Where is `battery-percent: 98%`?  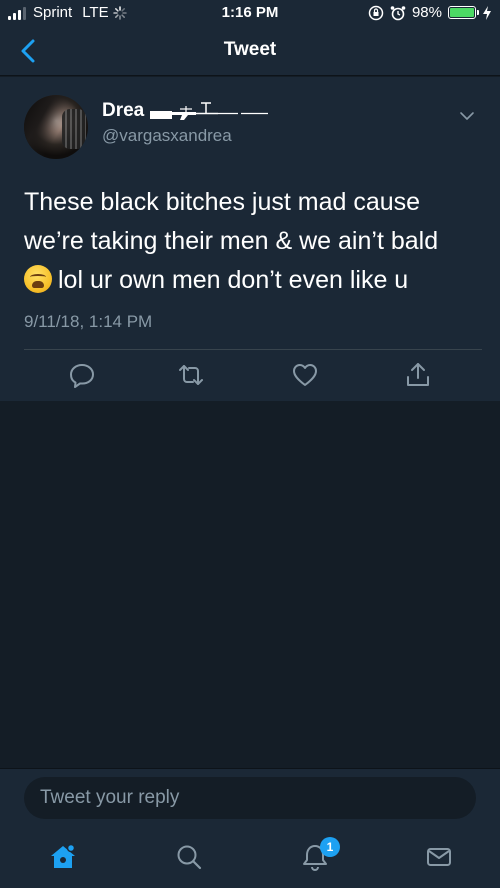 battery-percent: 98% is located at coordinates (426, 12).